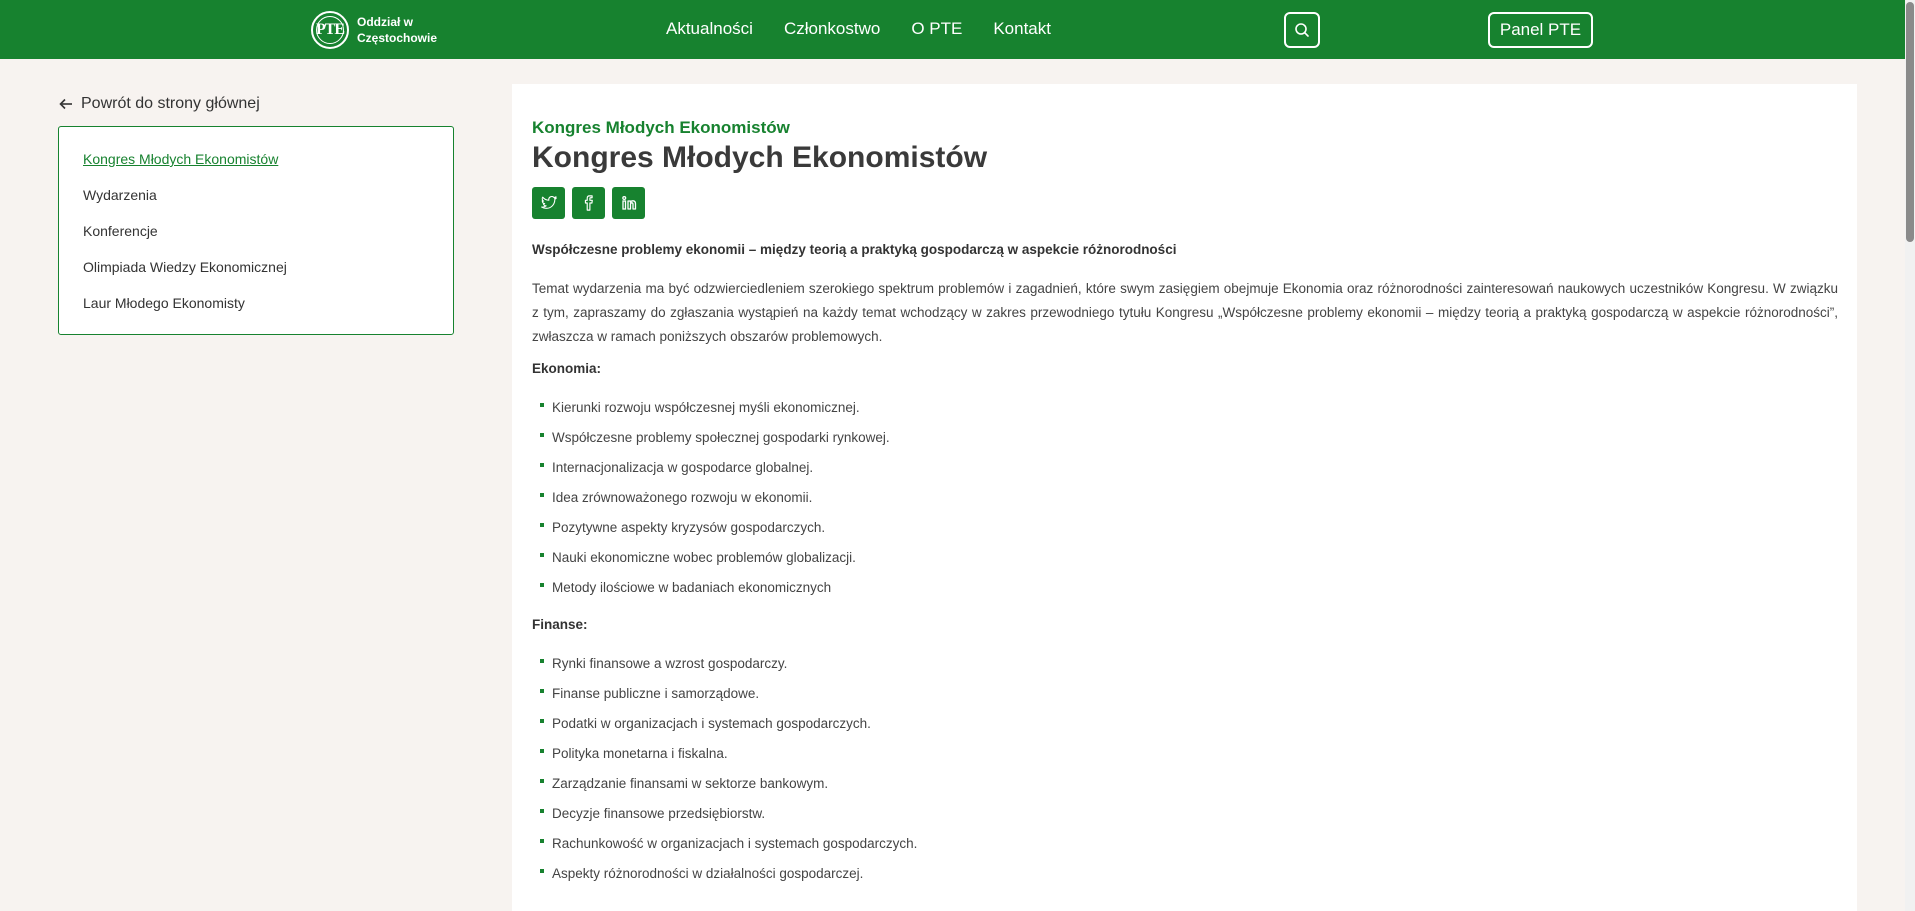 Image resolution: width=1915 pixels, height=911 pixels. What do you see at coordinates (385, 22) in the screenshot?
I see `logo-line-1: Oddział w` at bounding box center [385, 22].